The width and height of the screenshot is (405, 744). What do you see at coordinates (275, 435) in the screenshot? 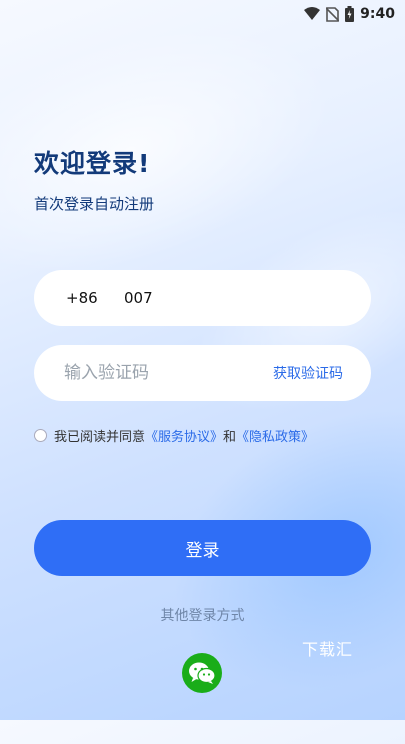
I see `privacy-policy-link: 《隐私政策》` at bounding box center [275, 435].